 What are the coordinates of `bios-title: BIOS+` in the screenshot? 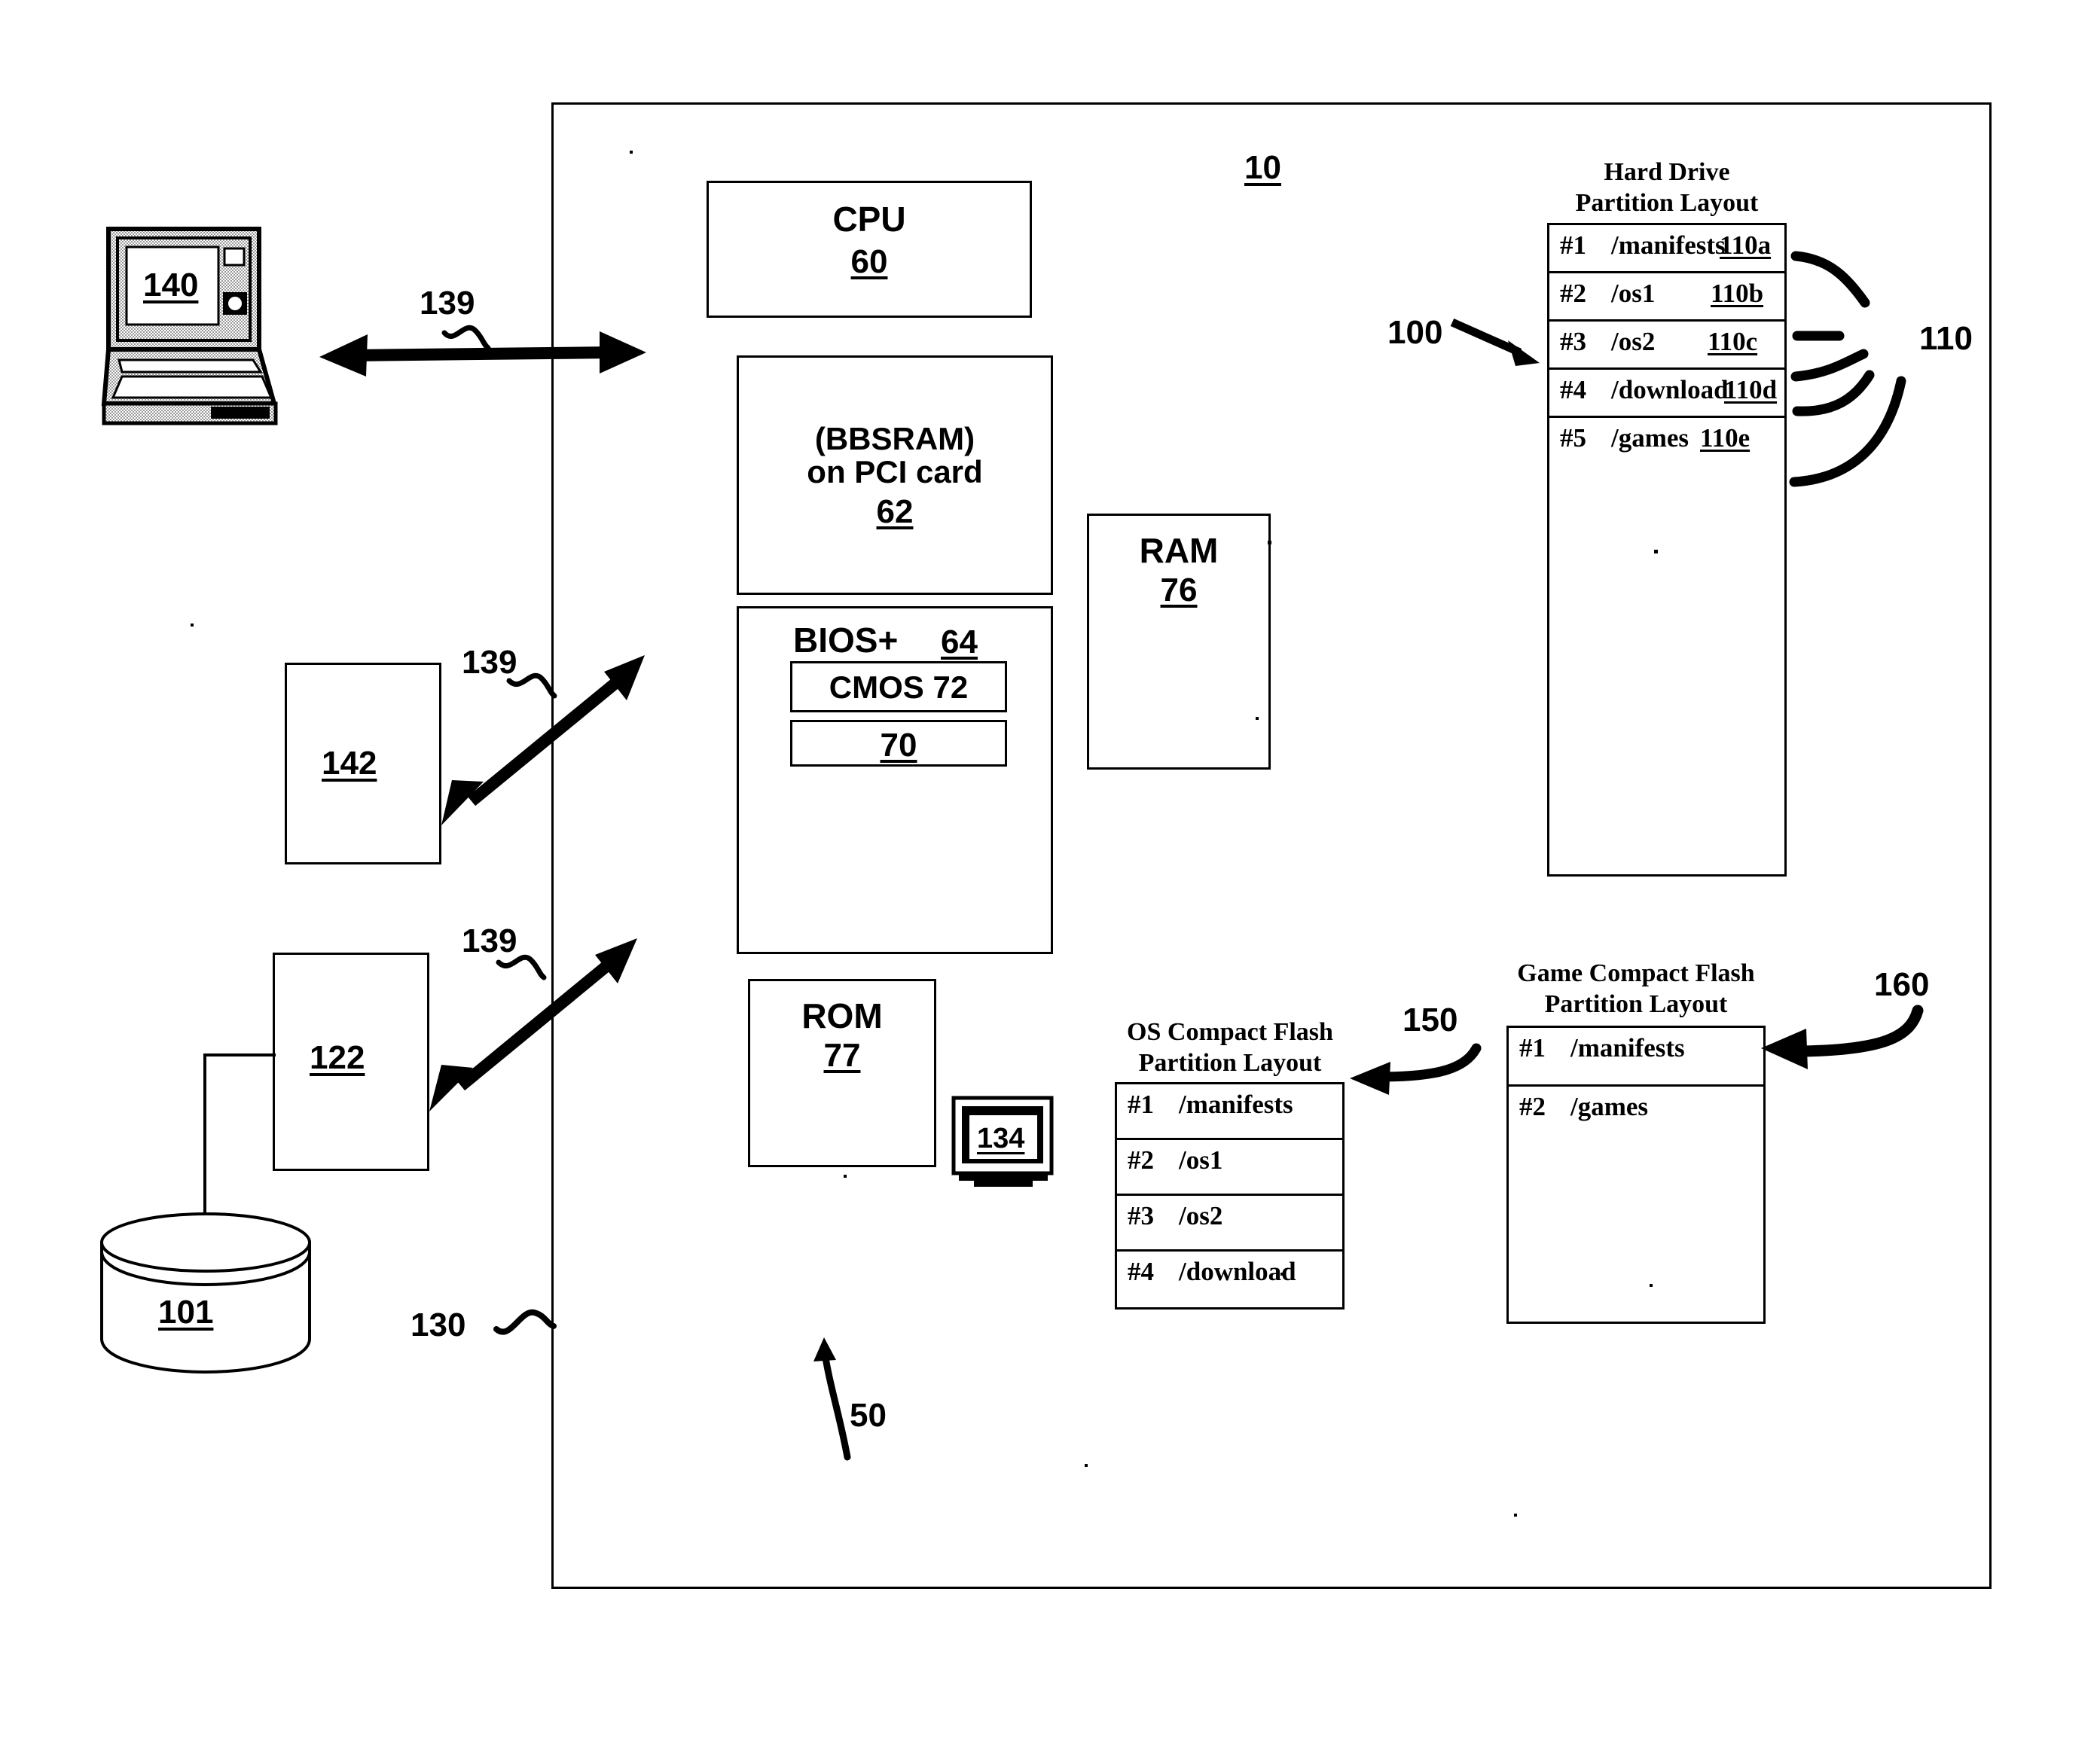 It's located at (846, 640).